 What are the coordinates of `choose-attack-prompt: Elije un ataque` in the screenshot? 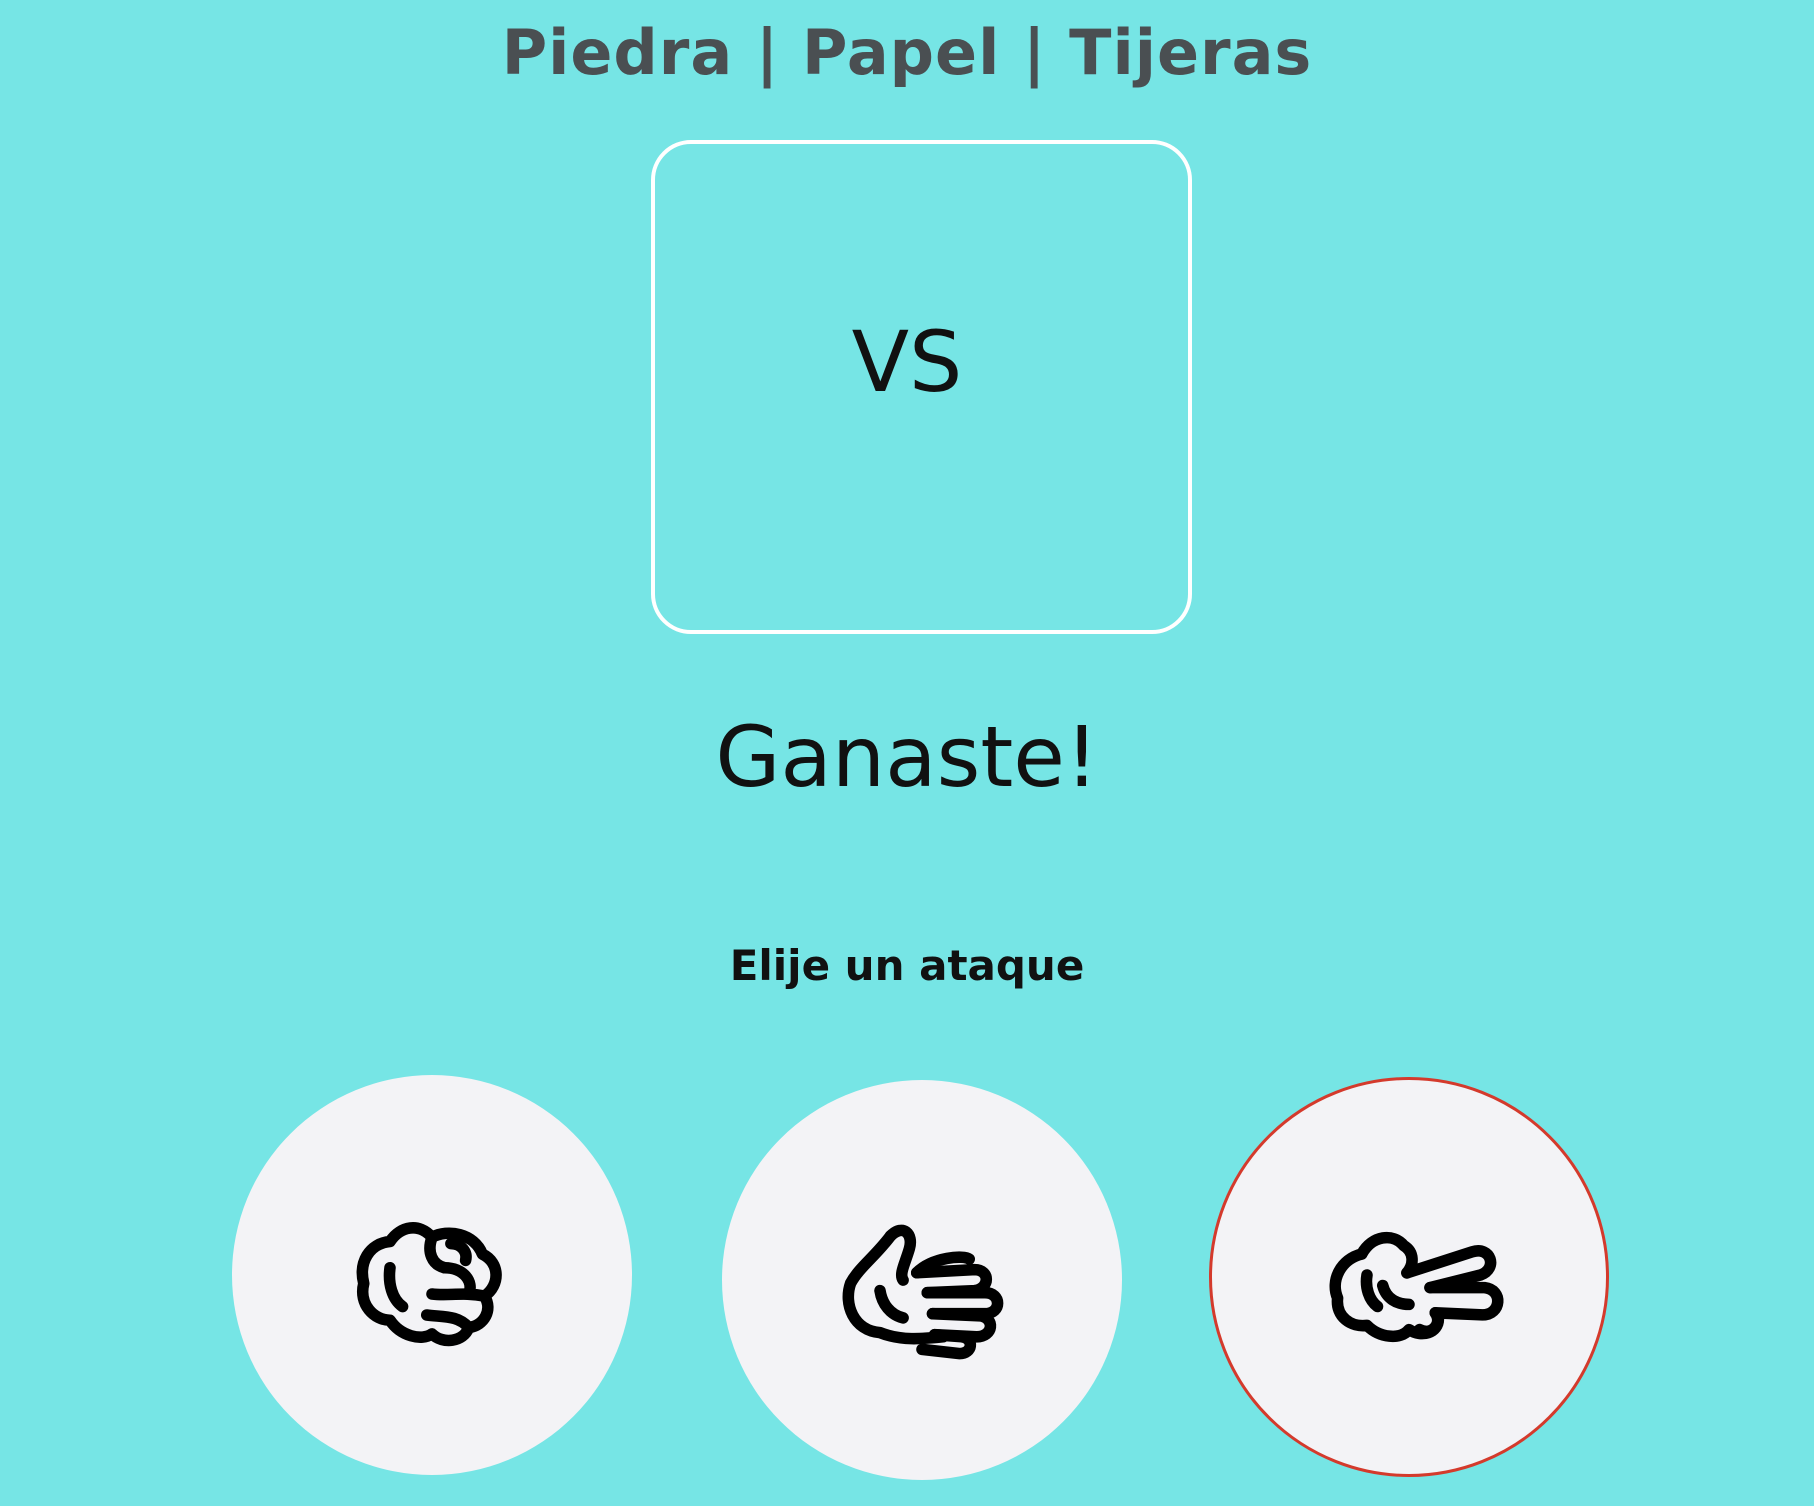 It's located at (907, 965).